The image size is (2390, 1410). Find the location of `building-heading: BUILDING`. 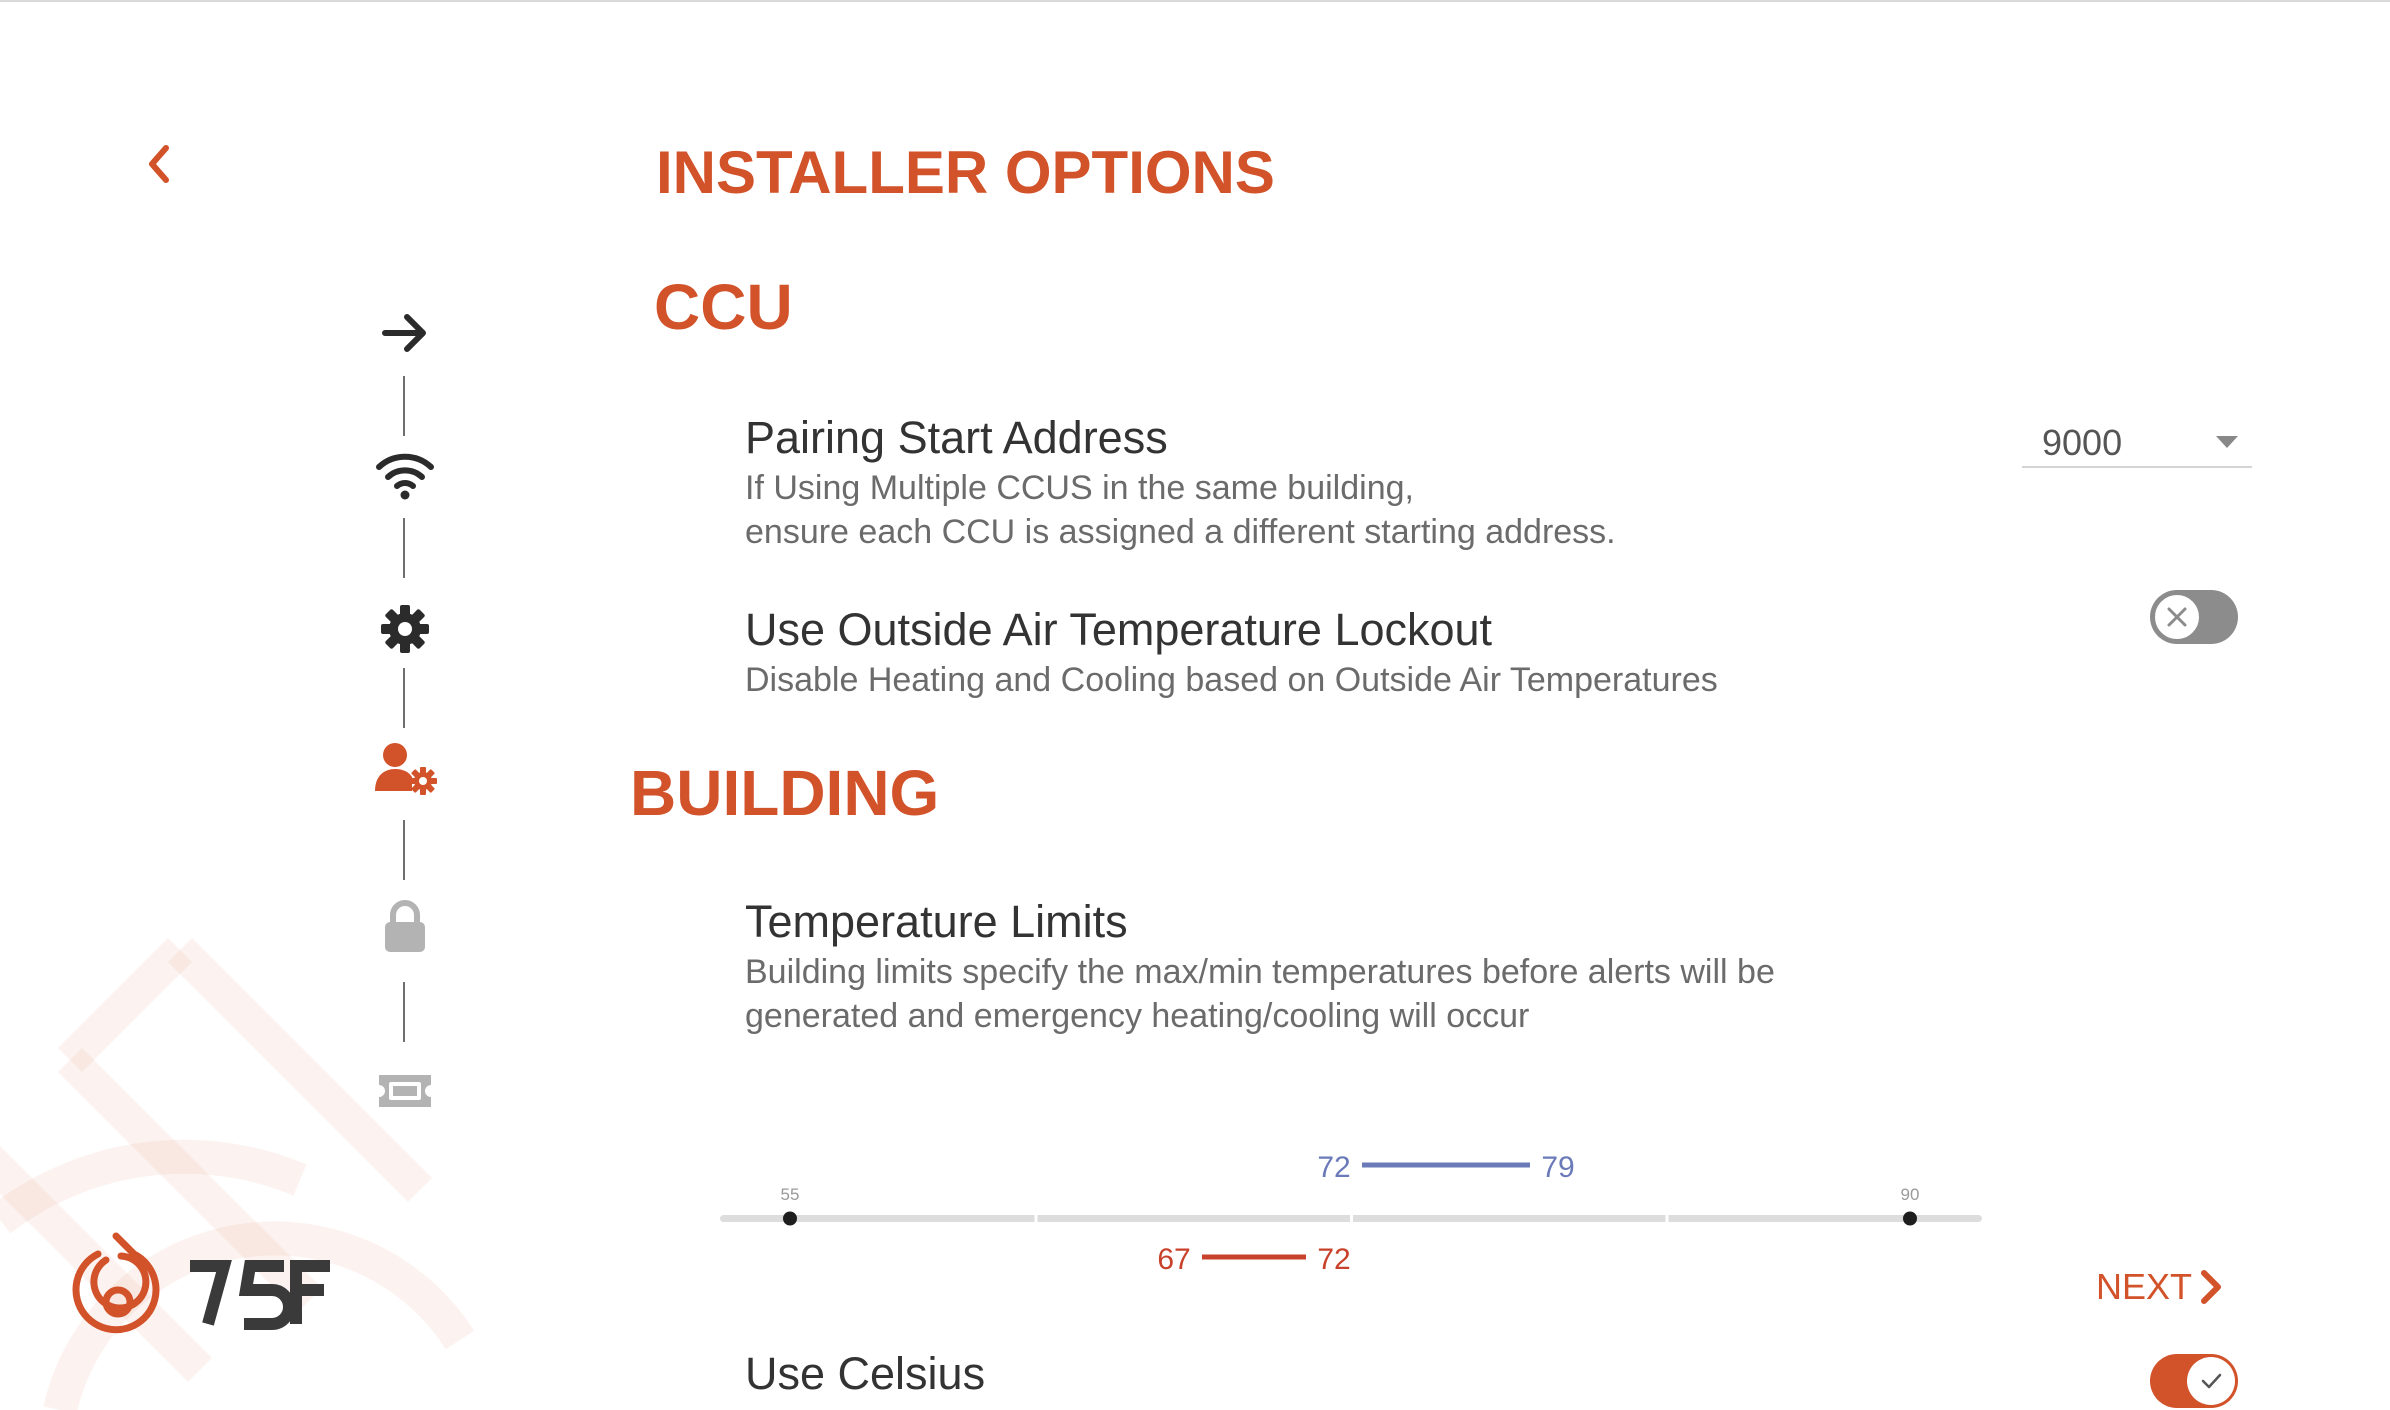

building-heading: BUILDING is located at coordinates (785, 793).